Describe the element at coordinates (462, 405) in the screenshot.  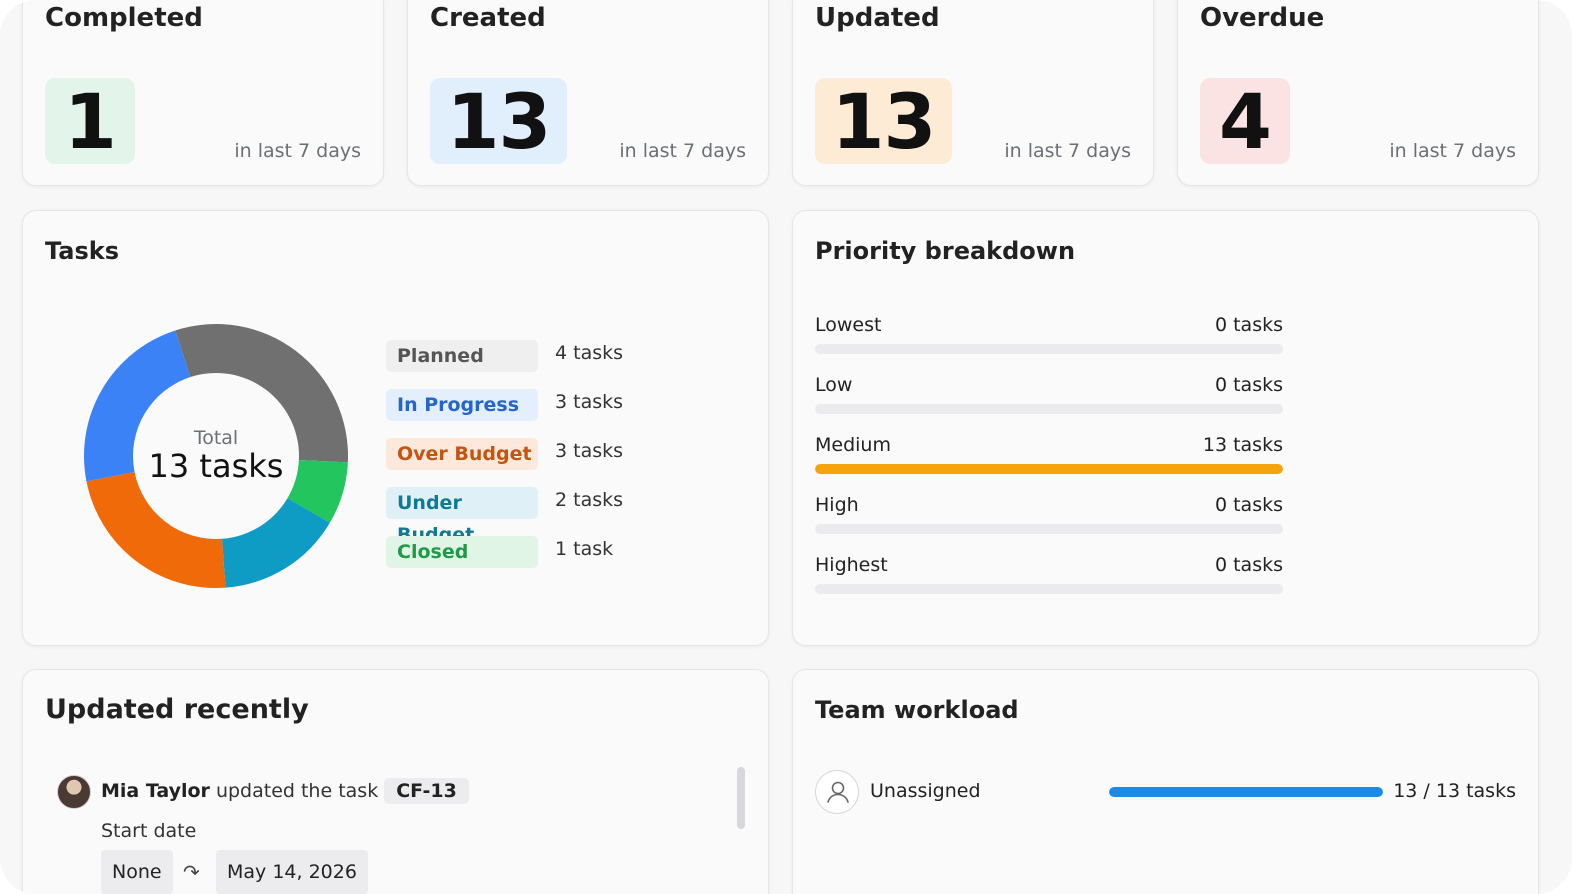
I see `status-pill: In Progress` at that location.